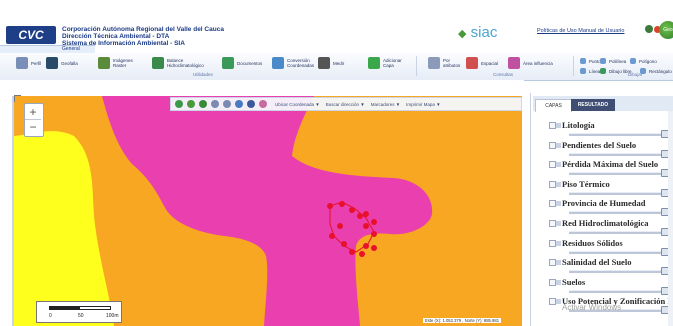 The width and height of the screenshot is (673, 326). Describe the element at coordinates (611, 150) in the screenshot. I see `layer-item: Pendientes del Suelo` at that location.